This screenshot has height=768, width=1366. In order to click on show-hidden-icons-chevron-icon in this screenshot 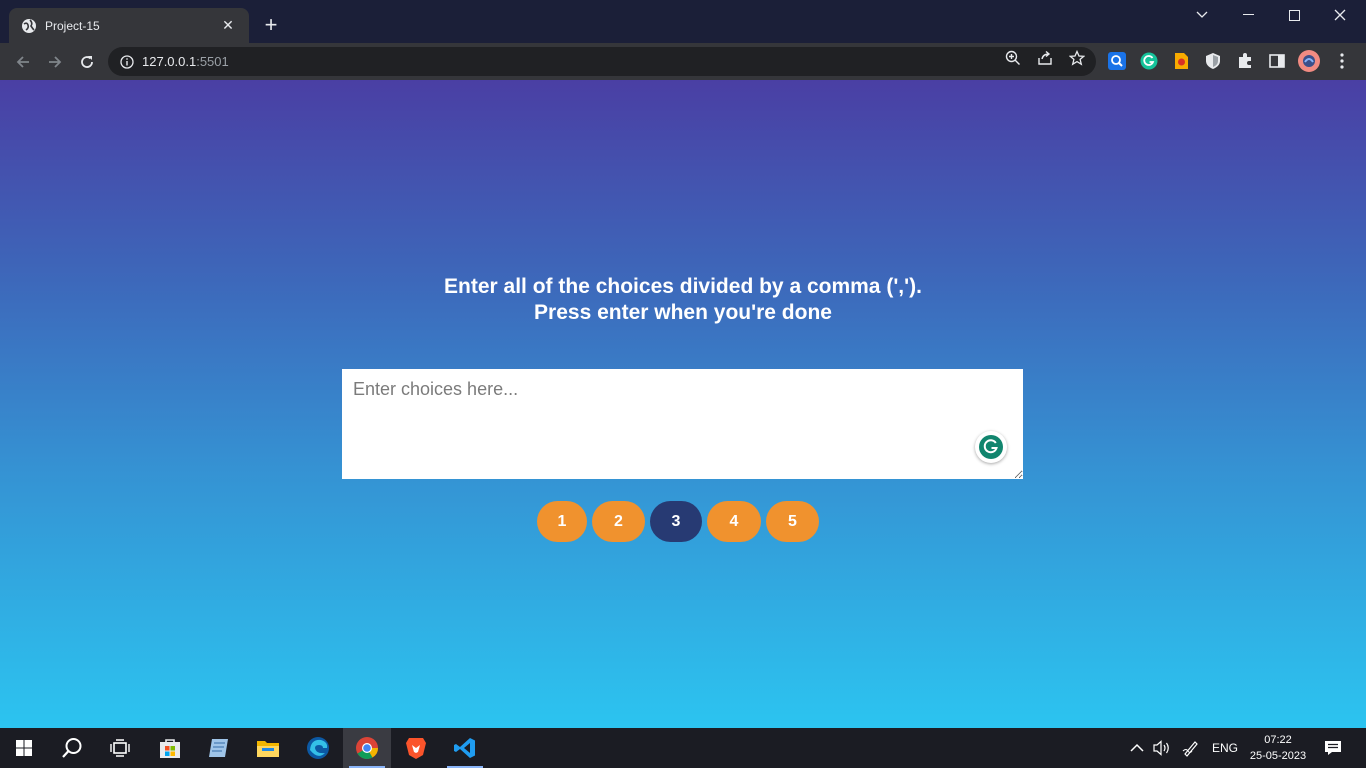, I will do `click(1137, 748)`.